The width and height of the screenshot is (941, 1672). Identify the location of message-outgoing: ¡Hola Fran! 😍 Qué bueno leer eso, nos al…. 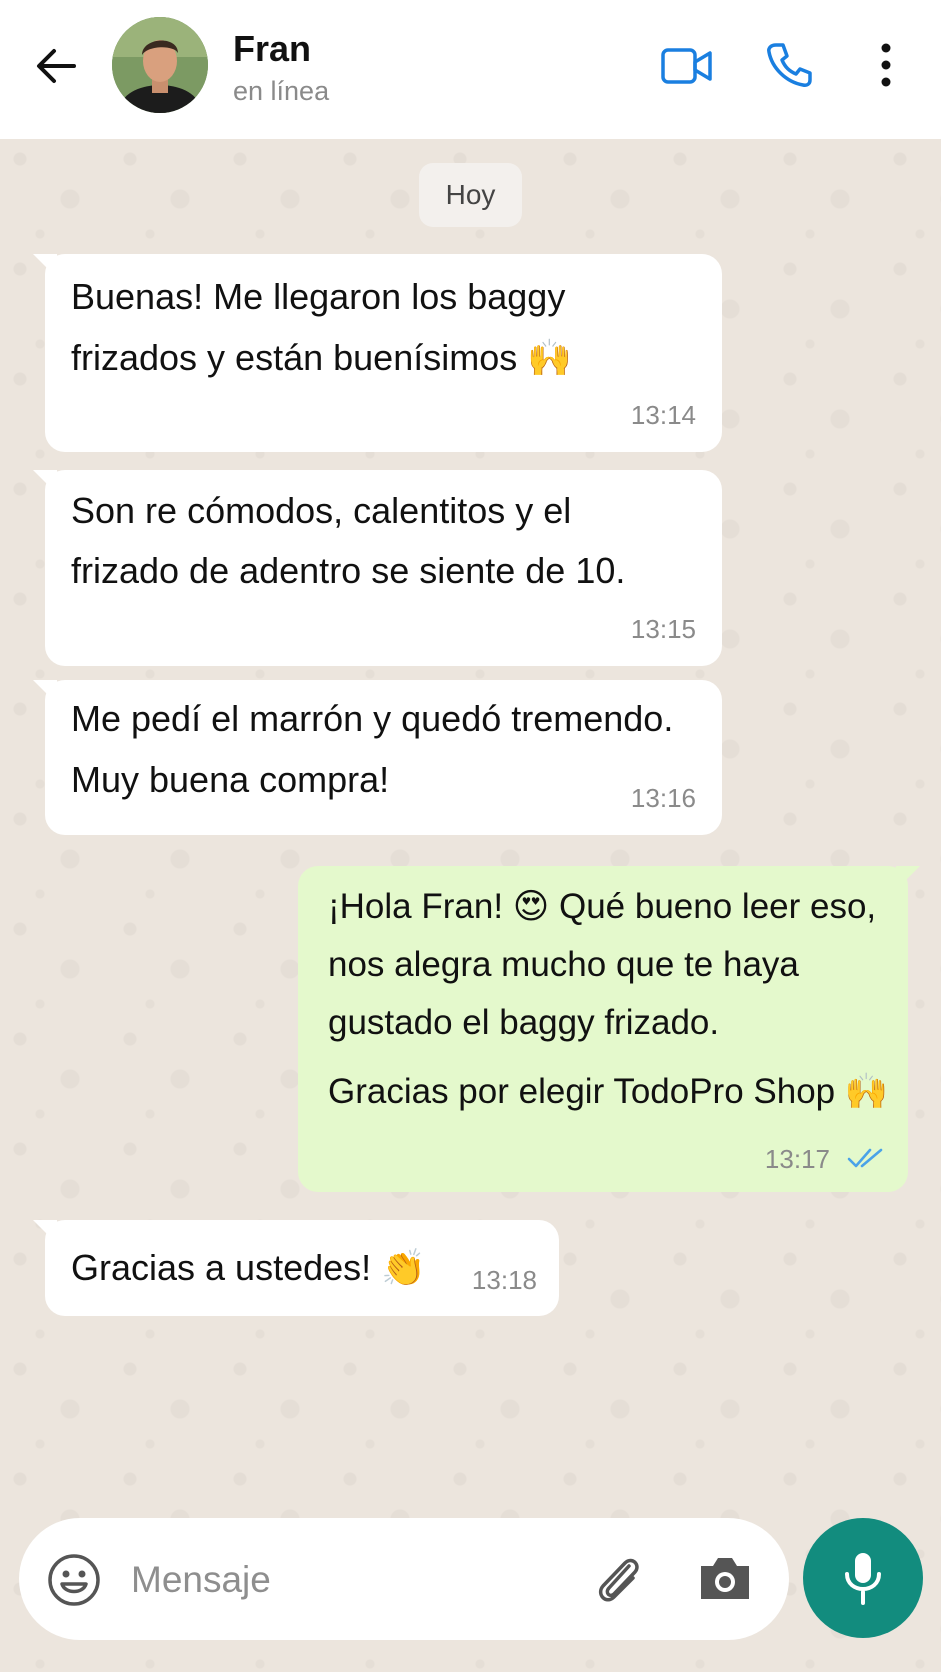
(609, 1029).